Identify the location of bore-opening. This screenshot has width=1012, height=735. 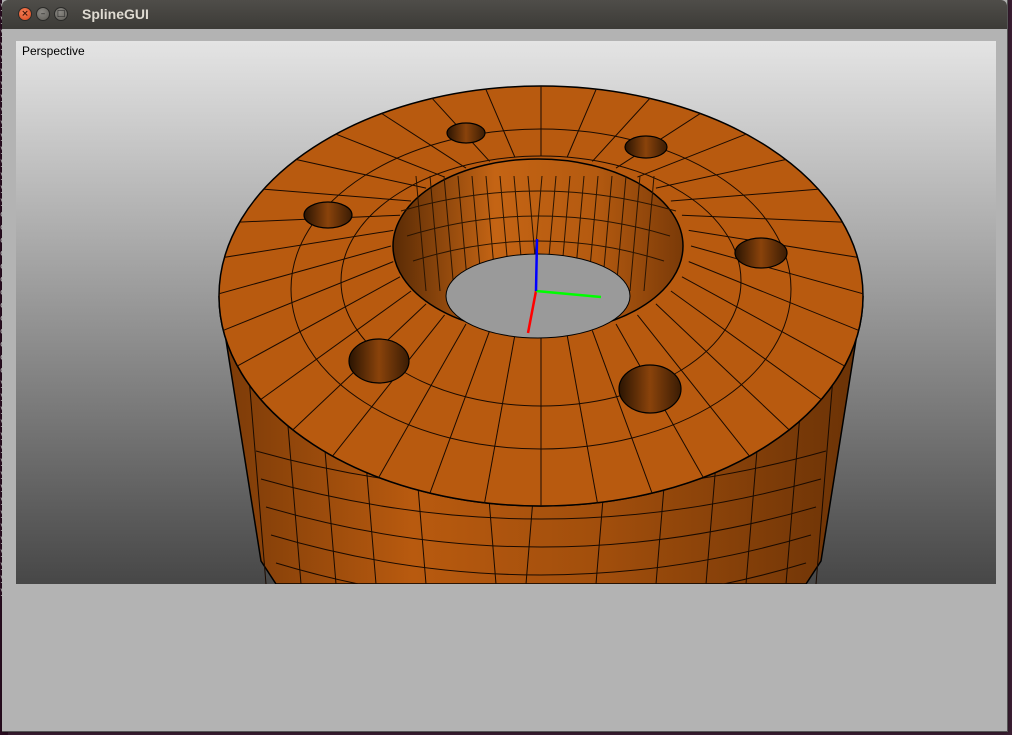
(538, 296).